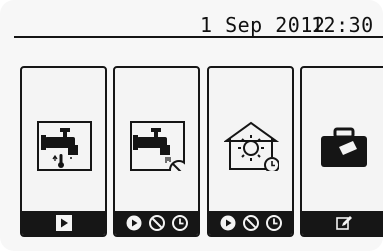 The width and height of the screenshot is (383, 251). I want to click on play-icon, so click(64, 223).